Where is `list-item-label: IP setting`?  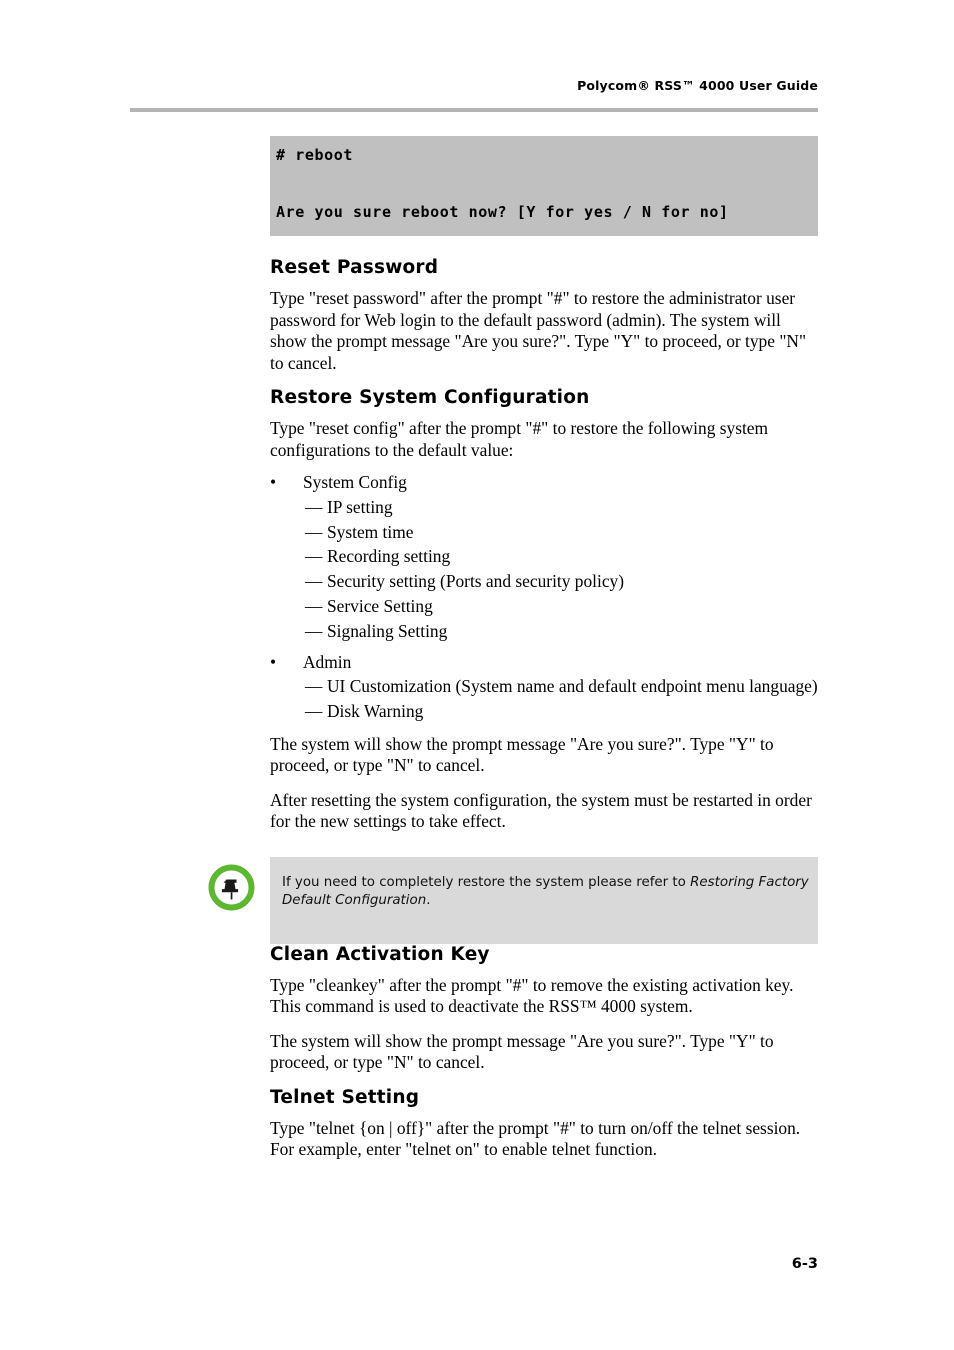 list-item-label: IP setting is located at coordinates (360, 506).